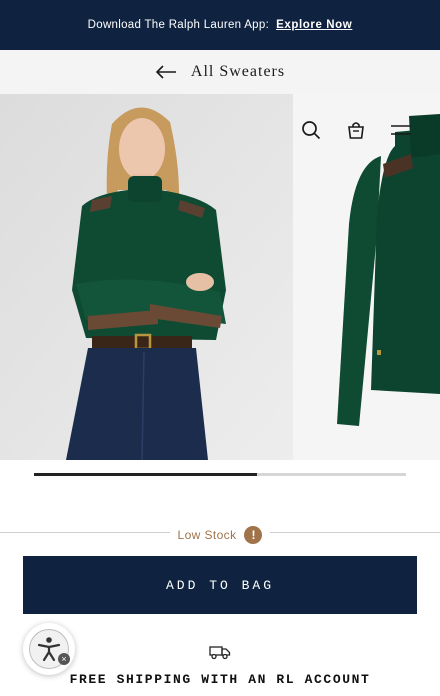  Describe the element at coordinates (64, 659) in the screenshot. I see `close-icon: ×` at that location.